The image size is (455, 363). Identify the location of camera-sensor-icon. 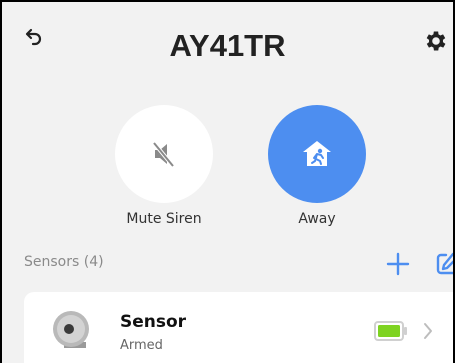
(73, 331).